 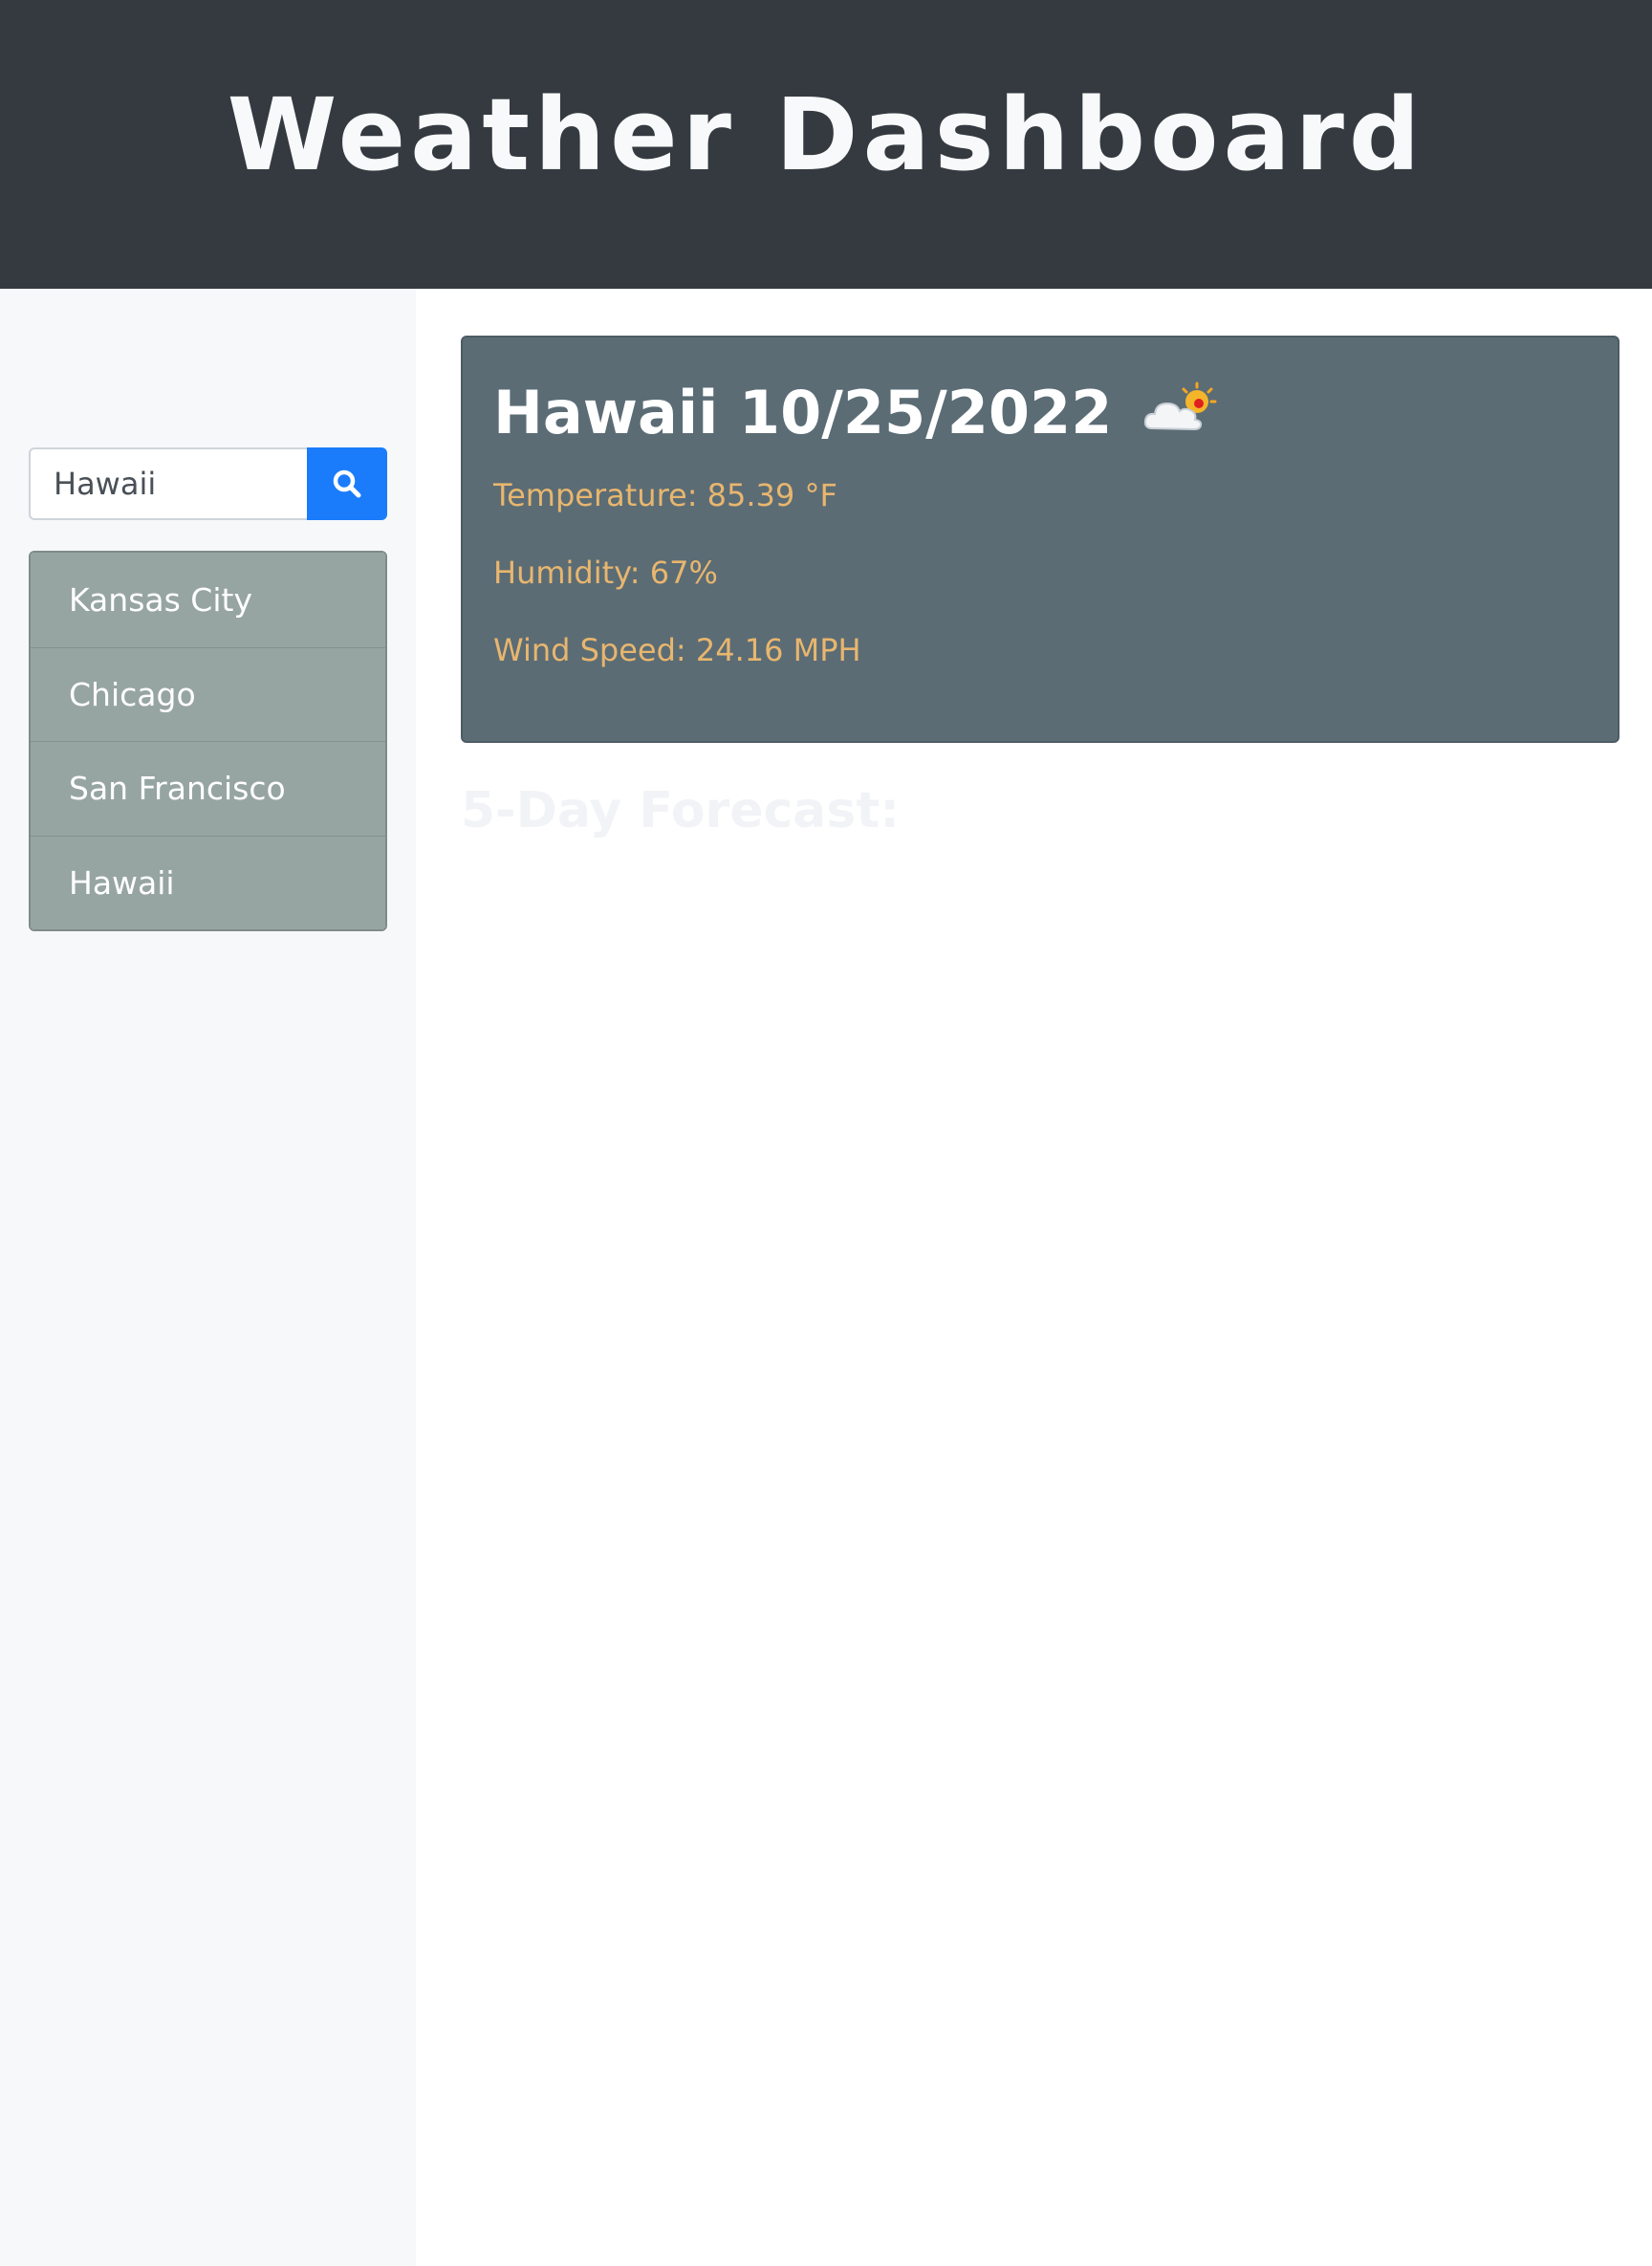 I want to click on wind-speed-text: Wind Speed: 24.16 MPH, so click(x=677, y=650).